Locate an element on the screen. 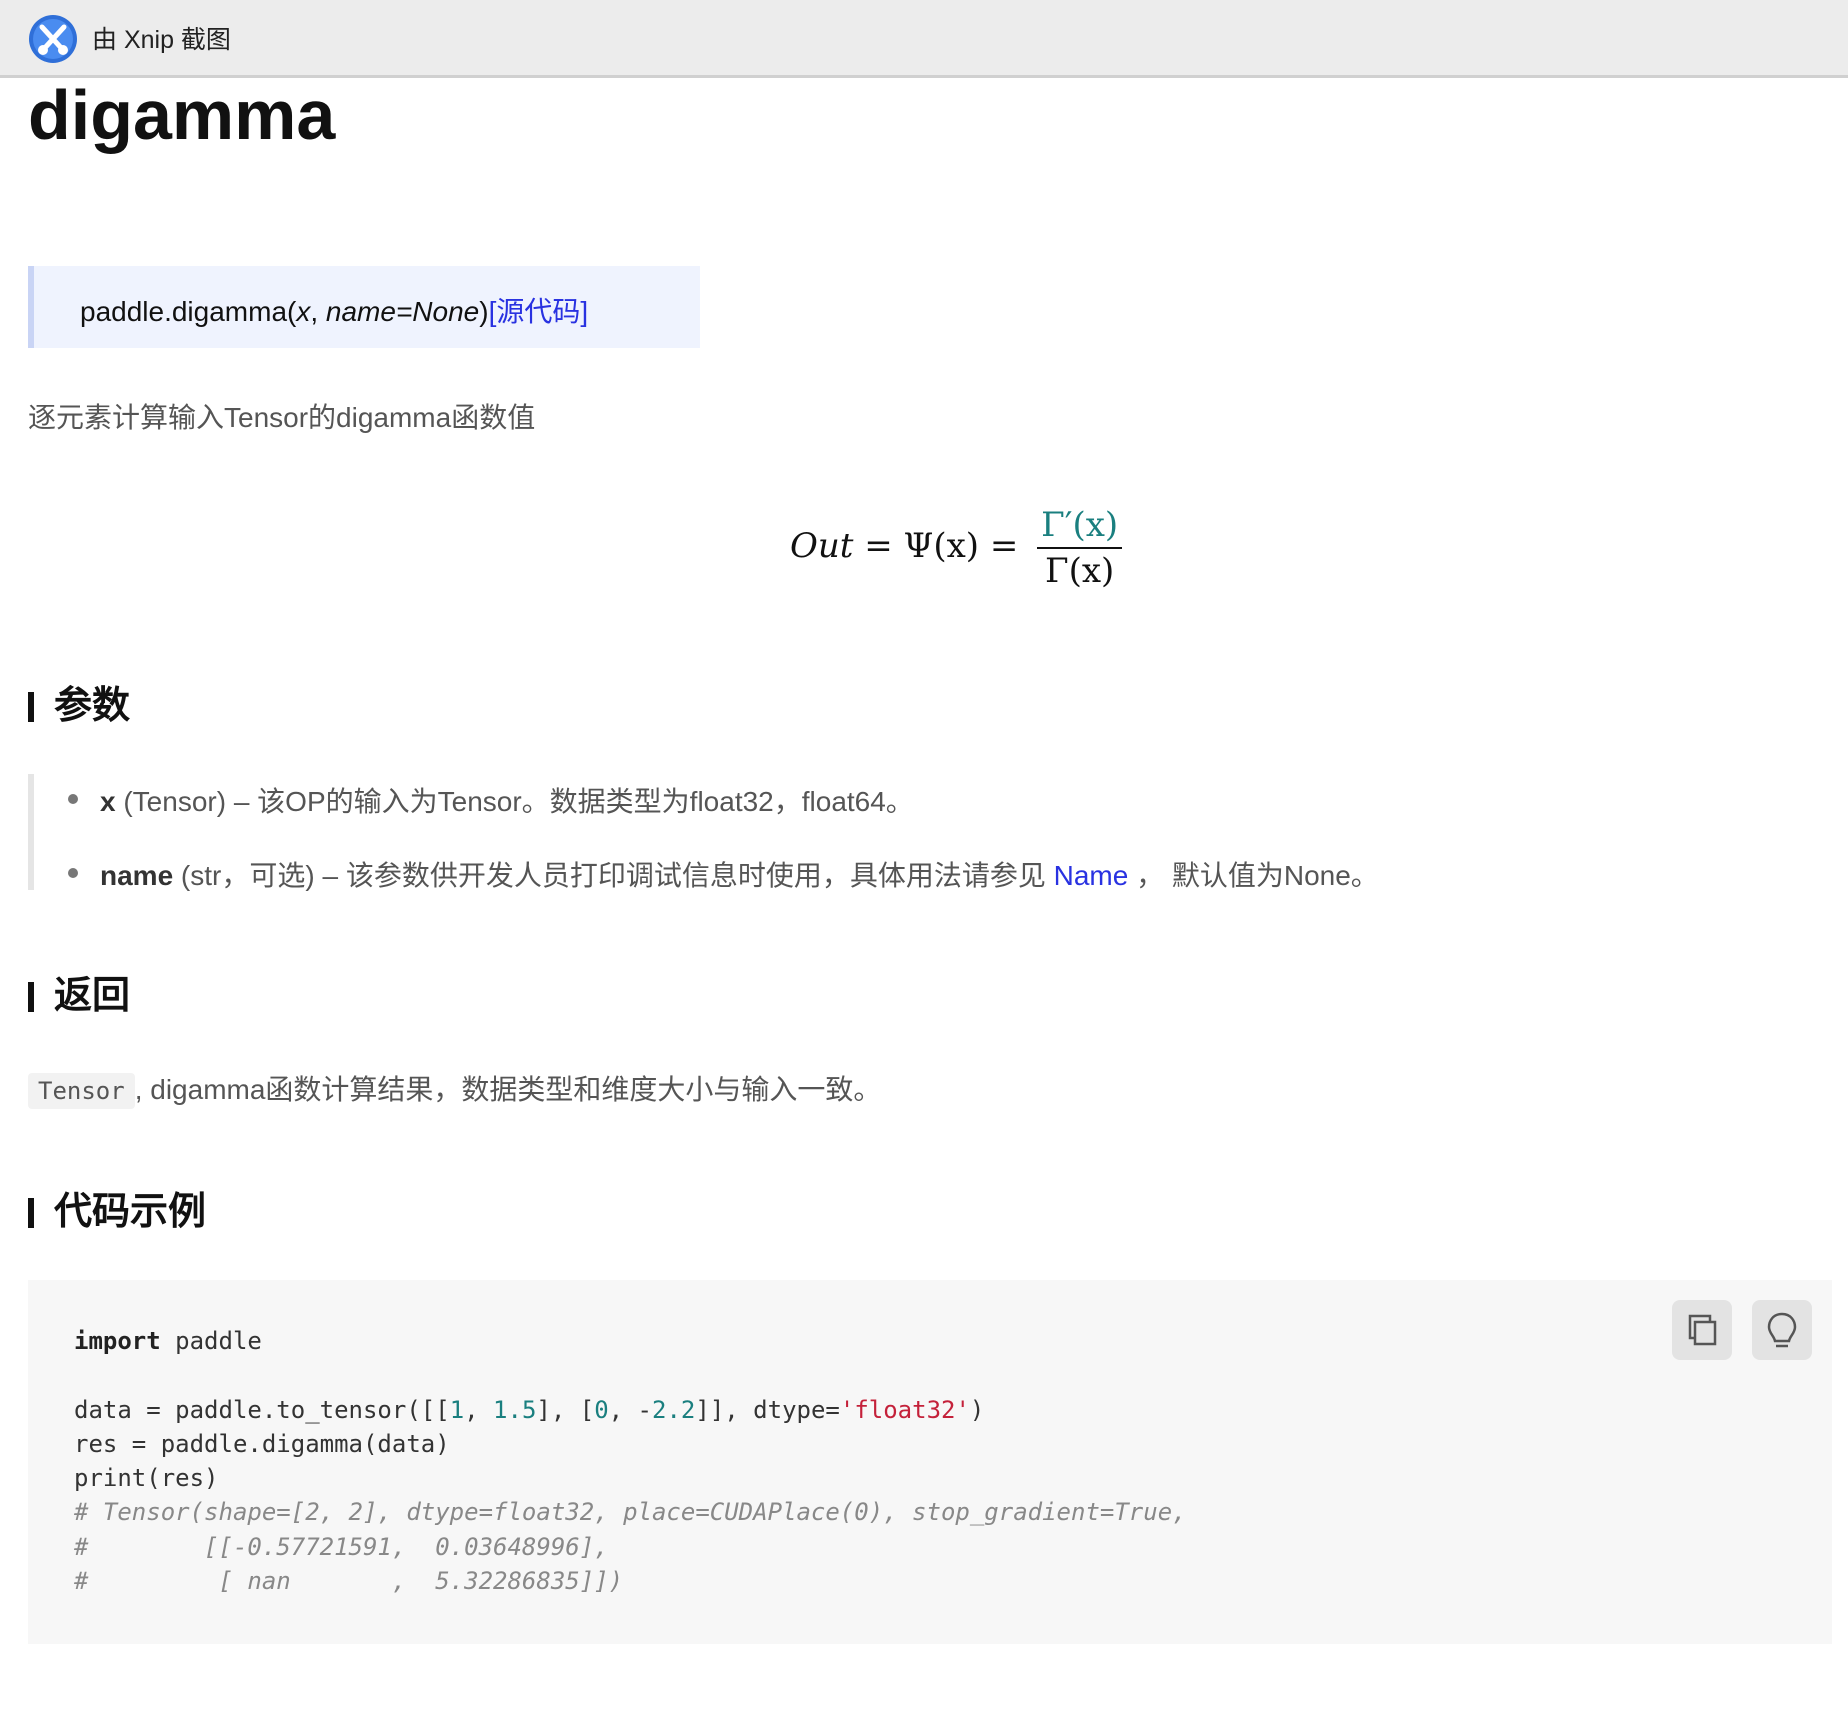 The image size is (1848, 1718). code-comment: # [[-0.57721591, 0.03648996], is located at coordinates (341, 1546).